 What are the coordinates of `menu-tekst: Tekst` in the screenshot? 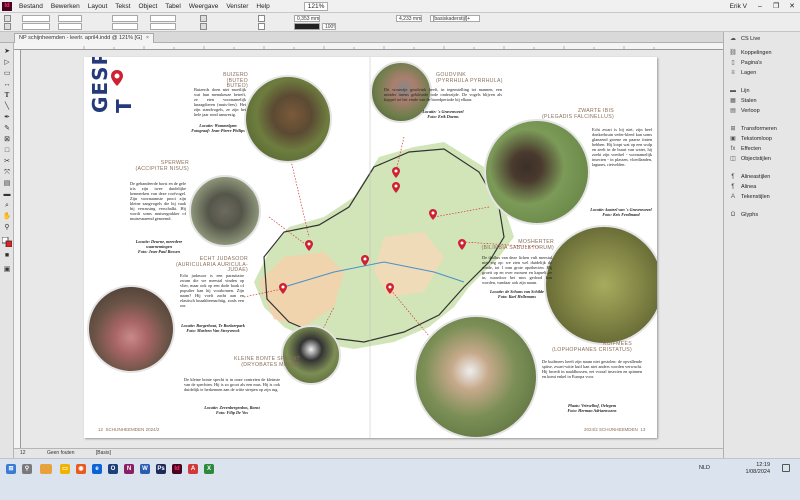 It's located at (122, 6).